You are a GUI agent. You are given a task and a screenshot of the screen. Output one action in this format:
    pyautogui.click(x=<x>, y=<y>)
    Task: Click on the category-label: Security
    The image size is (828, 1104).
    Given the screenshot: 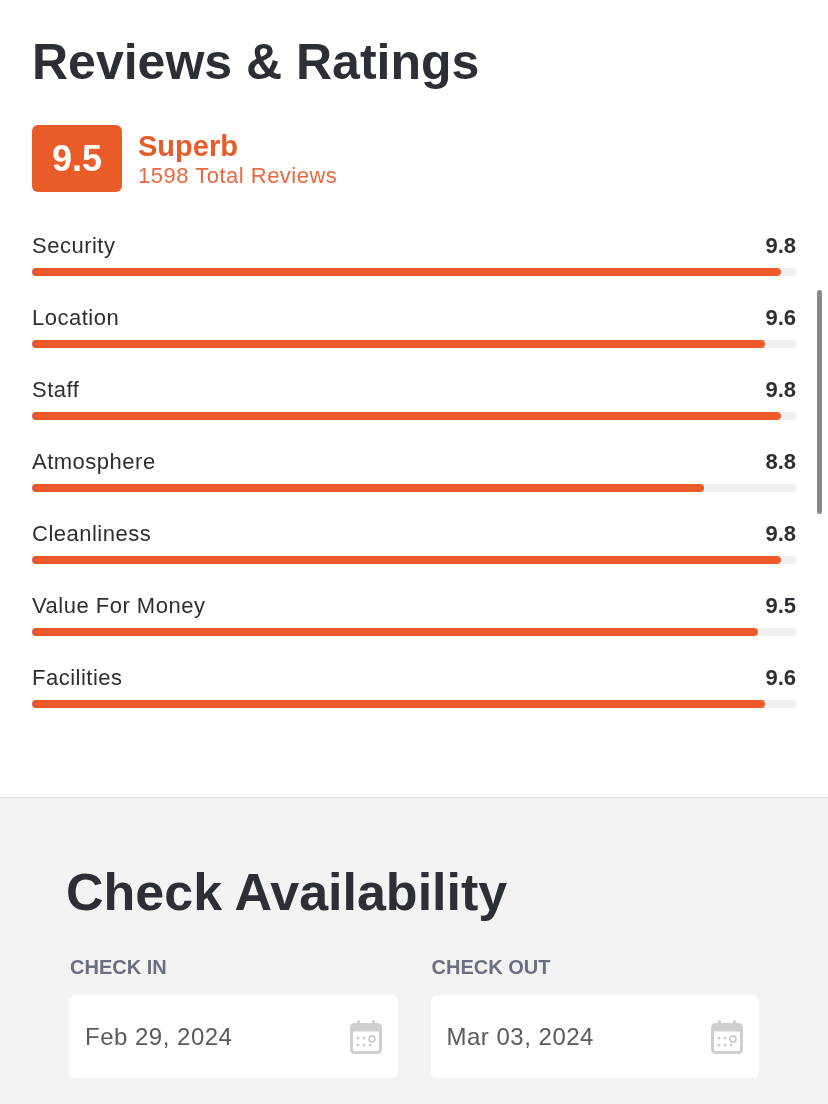 What is the action you would take?
    pyautogui.click(x=74, y=245)
    